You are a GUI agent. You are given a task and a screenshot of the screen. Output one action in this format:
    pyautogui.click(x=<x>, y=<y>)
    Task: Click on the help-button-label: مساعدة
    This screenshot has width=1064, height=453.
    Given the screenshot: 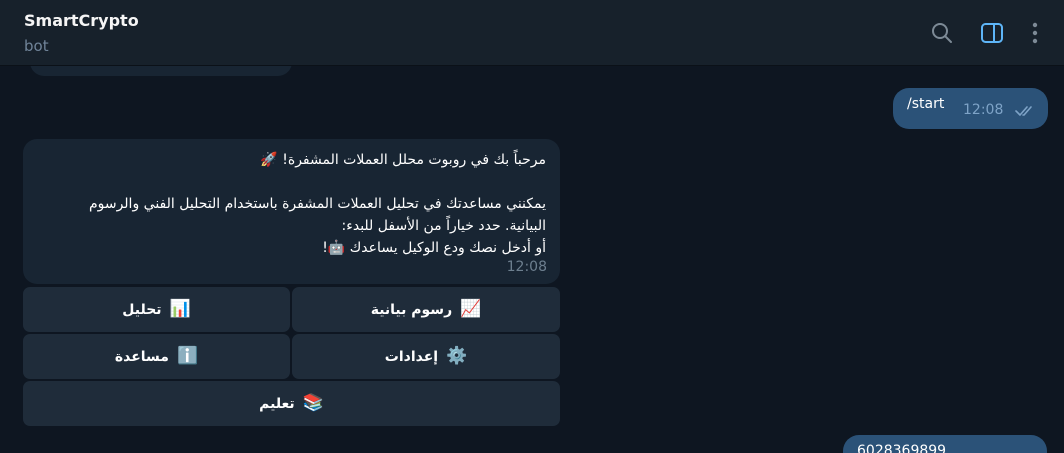 What is the action you would take?
    pyautogui.click(x=141, y=356)
    